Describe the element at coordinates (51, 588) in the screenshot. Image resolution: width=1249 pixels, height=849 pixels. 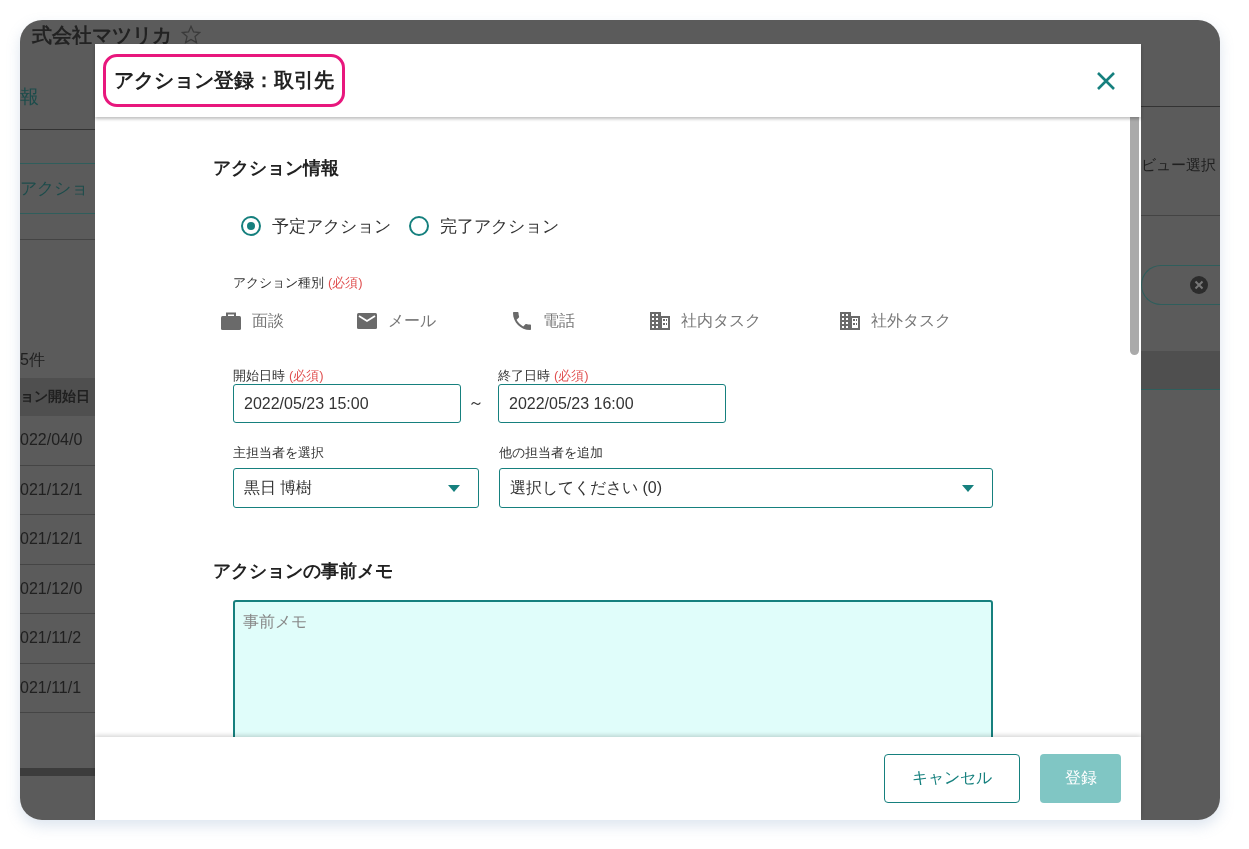
I see `table-cell: 021/12/0` at that location.